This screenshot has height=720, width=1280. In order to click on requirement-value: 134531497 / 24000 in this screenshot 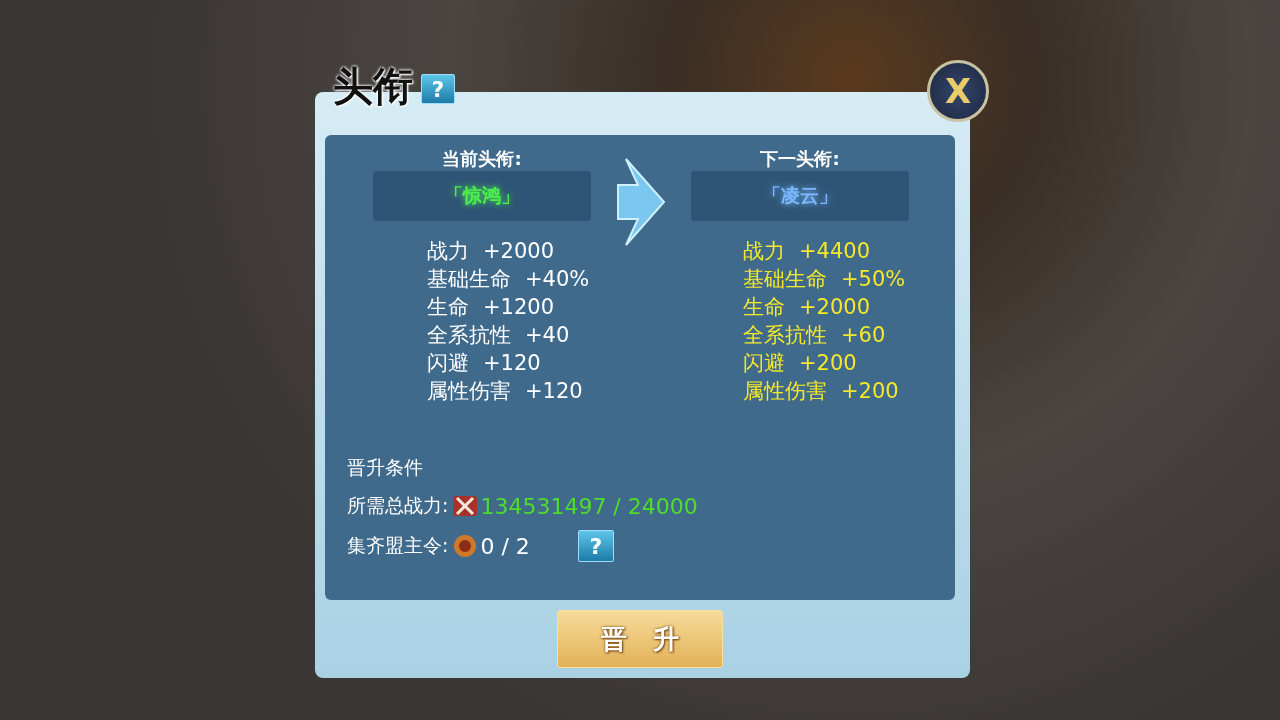, I will do `click(589, 506)`.